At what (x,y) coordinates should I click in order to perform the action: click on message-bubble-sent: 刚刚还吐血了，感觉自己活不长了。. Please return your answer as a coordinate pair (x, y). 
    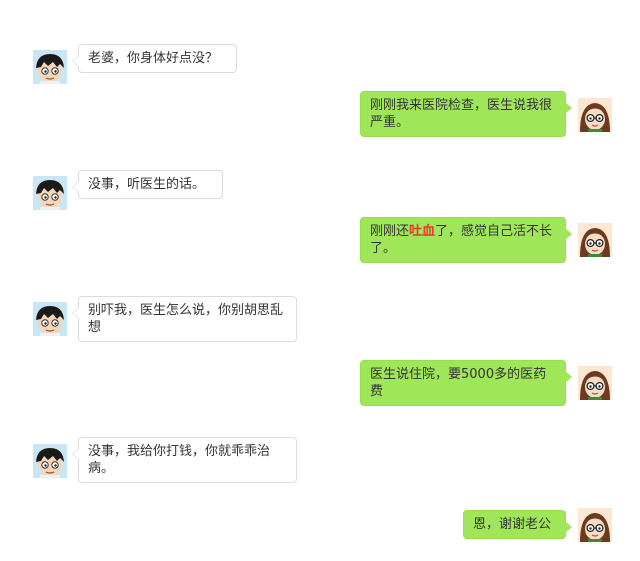
    Looking at the image, I should click on (466, 240).